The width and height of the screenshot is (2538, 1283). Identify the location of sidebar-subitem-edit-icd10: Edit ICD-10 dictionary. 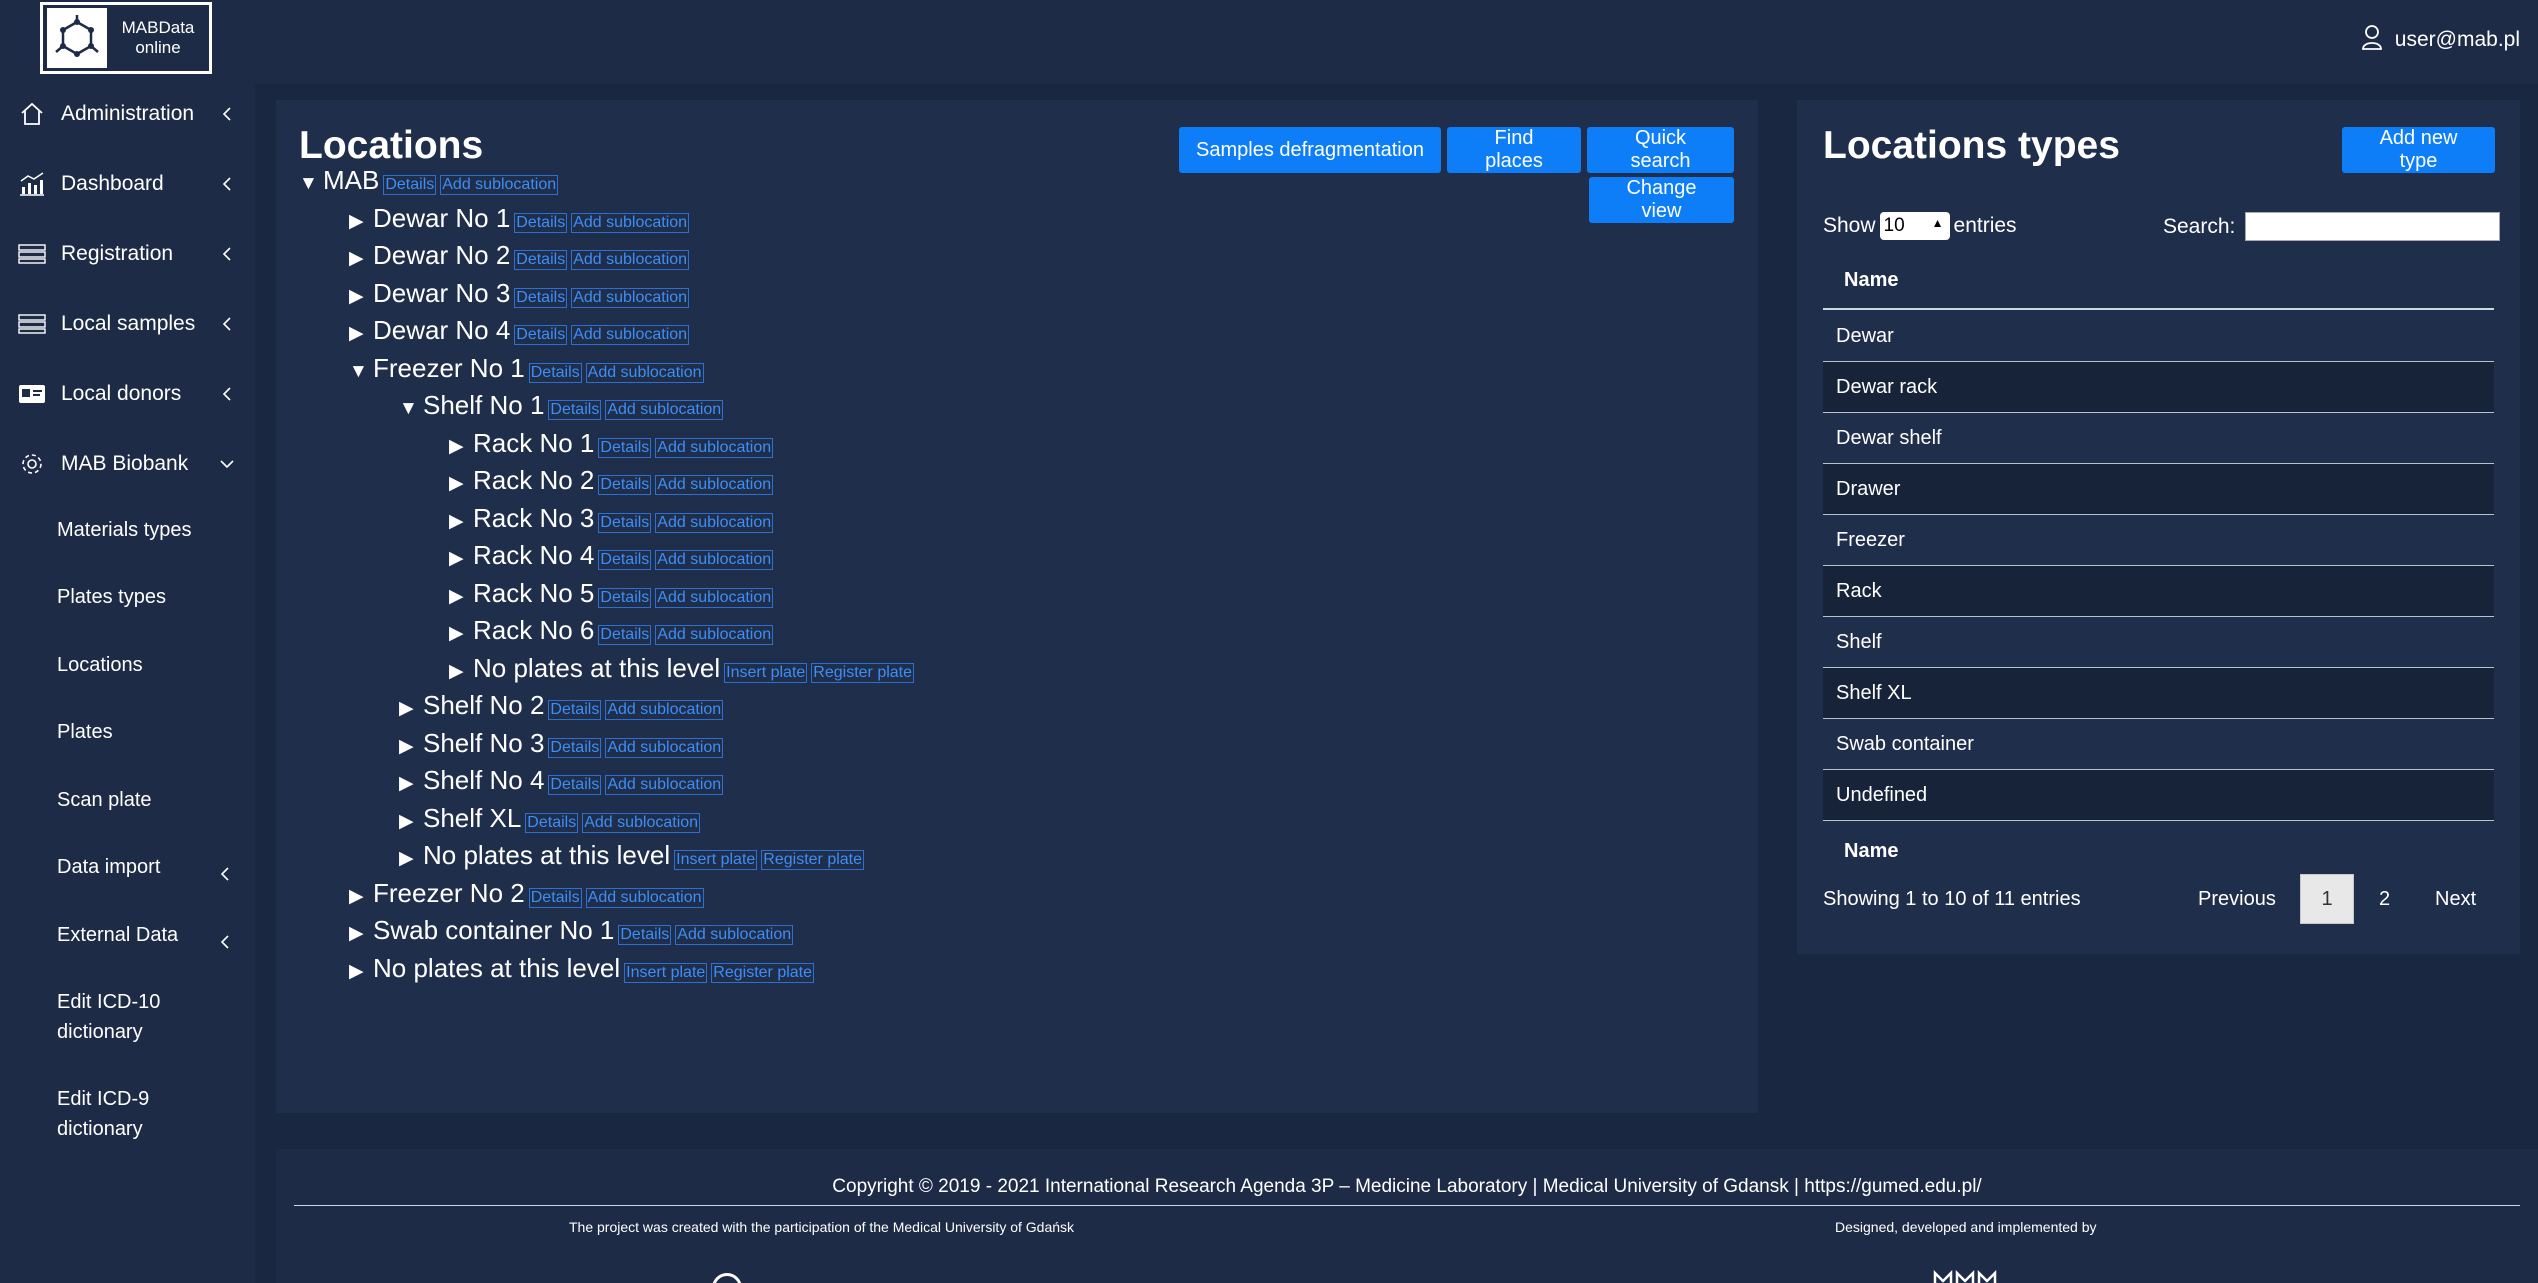
(117, 1017).